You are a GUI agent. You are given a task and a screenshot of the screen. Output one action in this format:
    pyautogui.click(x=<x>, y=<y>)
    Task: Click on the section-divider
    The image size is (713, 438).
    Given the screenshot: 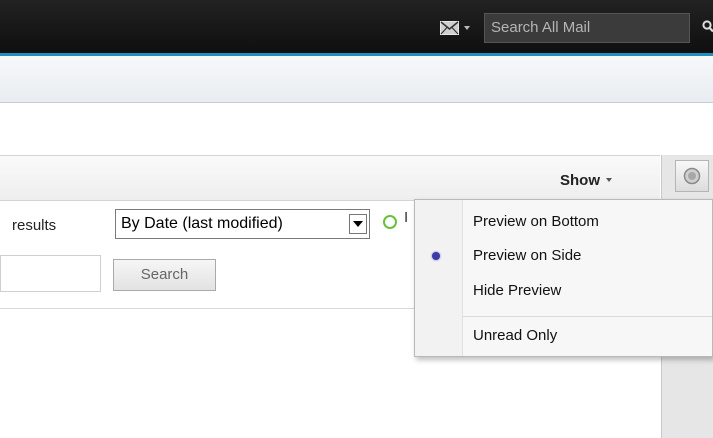 What is the action you would take?
    pyautogui.click(x=207, y=308)
    